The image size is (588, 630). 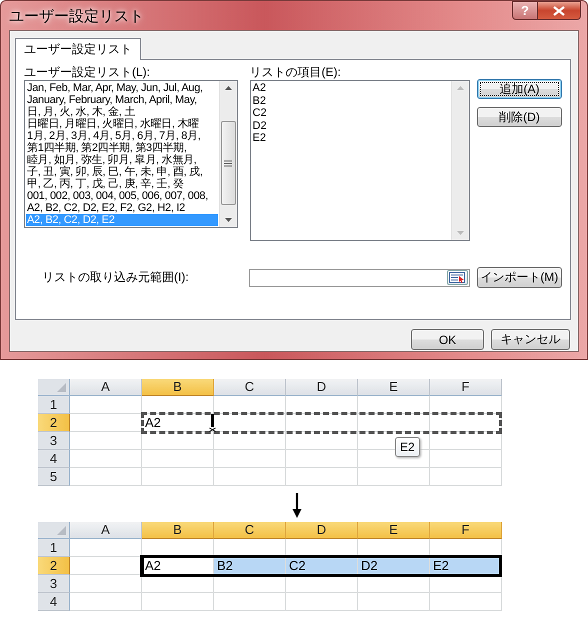 What do you see at coordinates (519, 277) in the screenshot?
I see `import-button: インポート(M)` at bounding box center [519, 277].